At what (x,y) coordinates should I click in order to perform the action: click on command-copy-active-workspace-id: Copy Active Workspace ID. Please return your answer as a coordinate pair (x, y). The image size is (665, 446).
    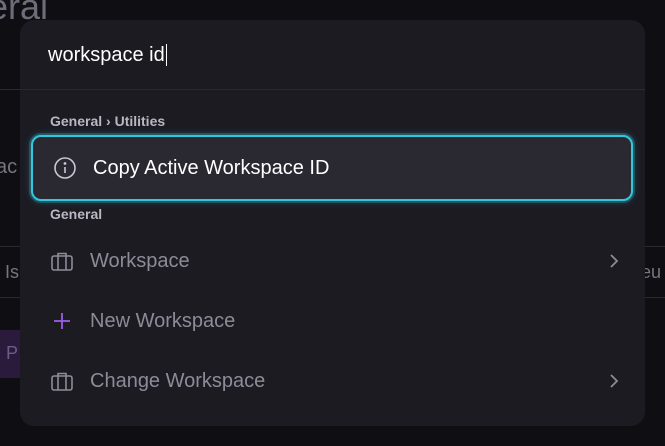
    Looking at the image, I should click on (332, 168).